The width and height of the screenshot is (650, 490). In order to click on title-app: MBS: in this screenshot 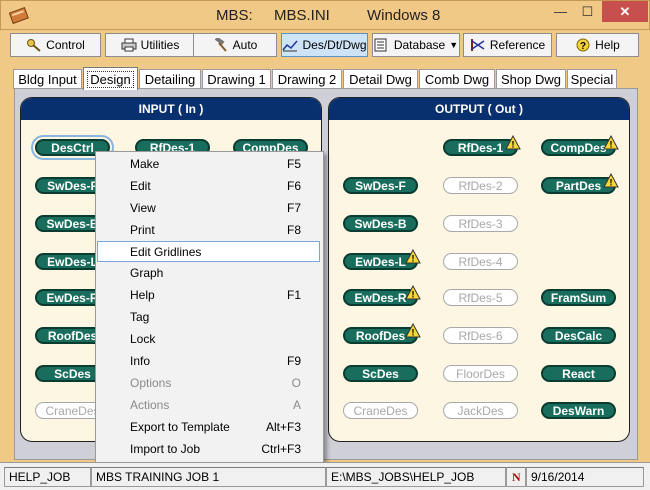, I will do `click(234, 15)`.